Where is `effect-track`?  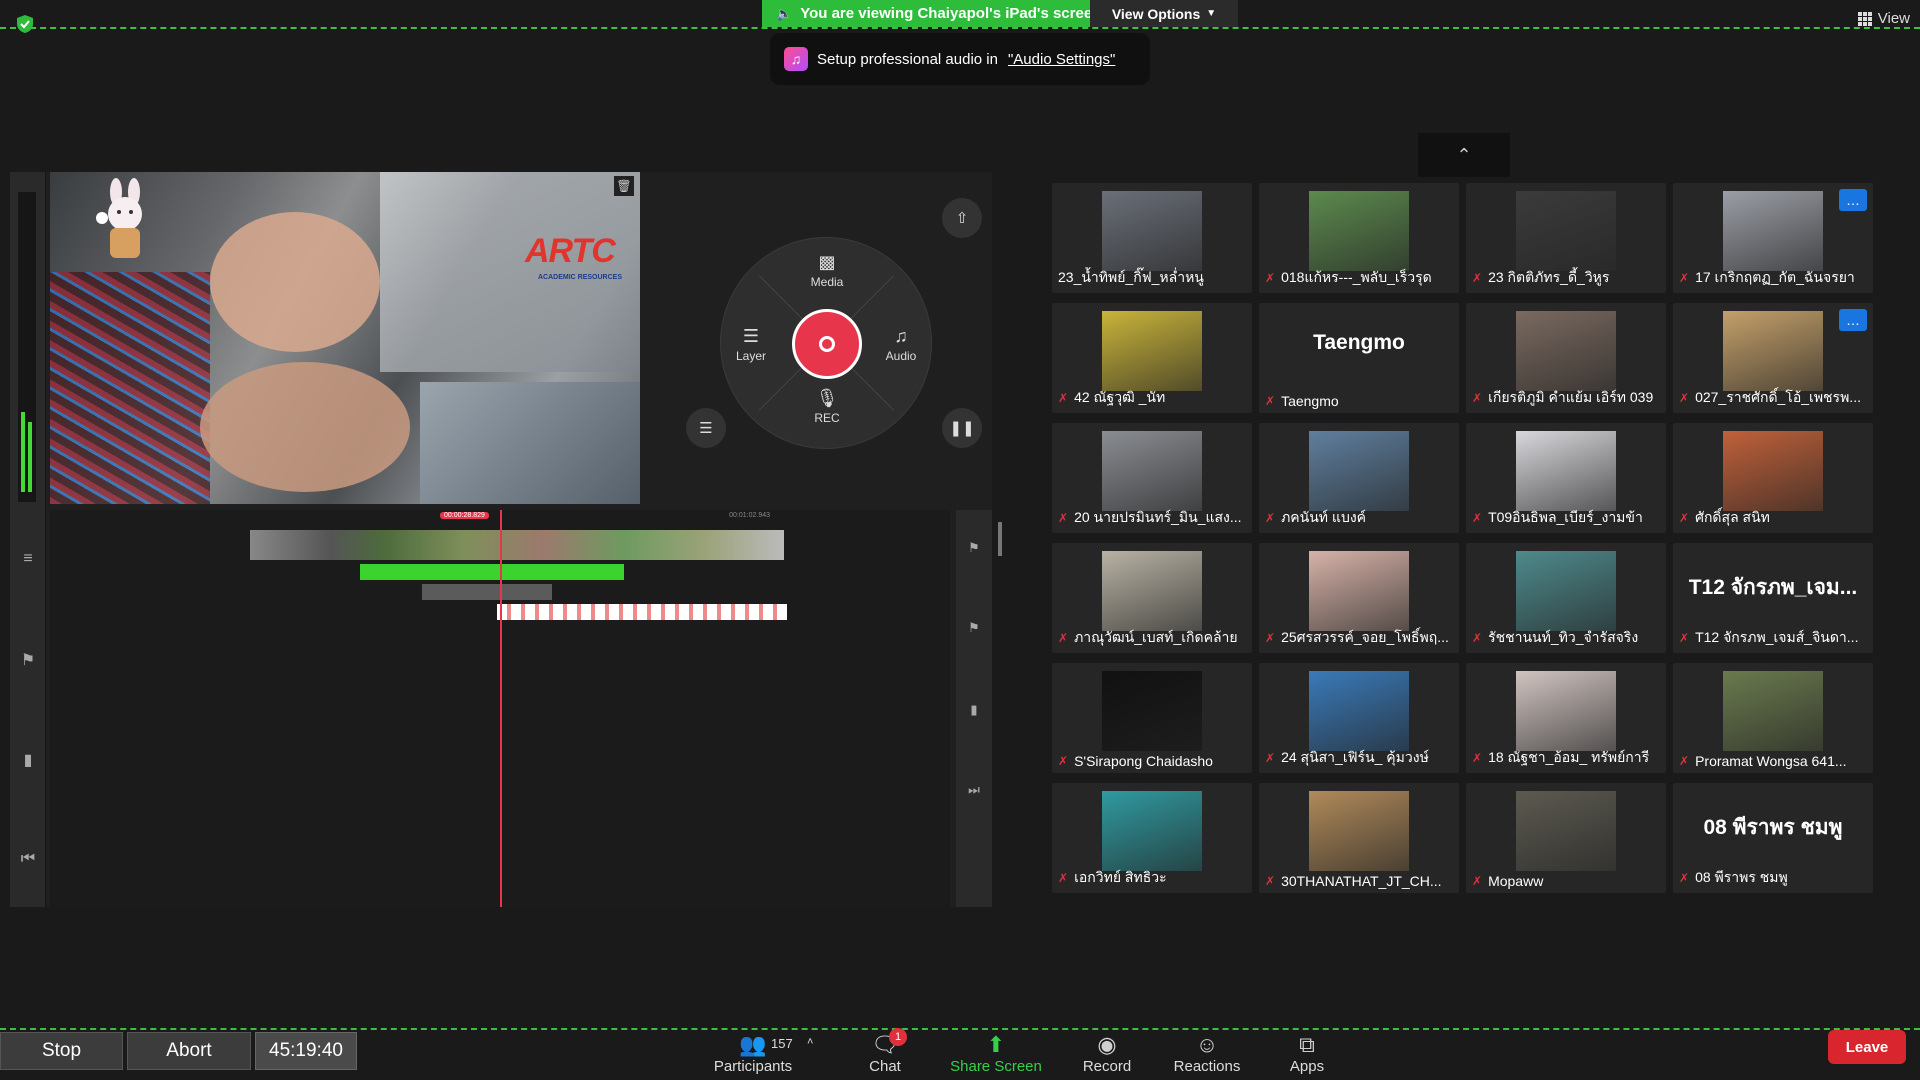
effect-track is located at coordinates (492, 572).